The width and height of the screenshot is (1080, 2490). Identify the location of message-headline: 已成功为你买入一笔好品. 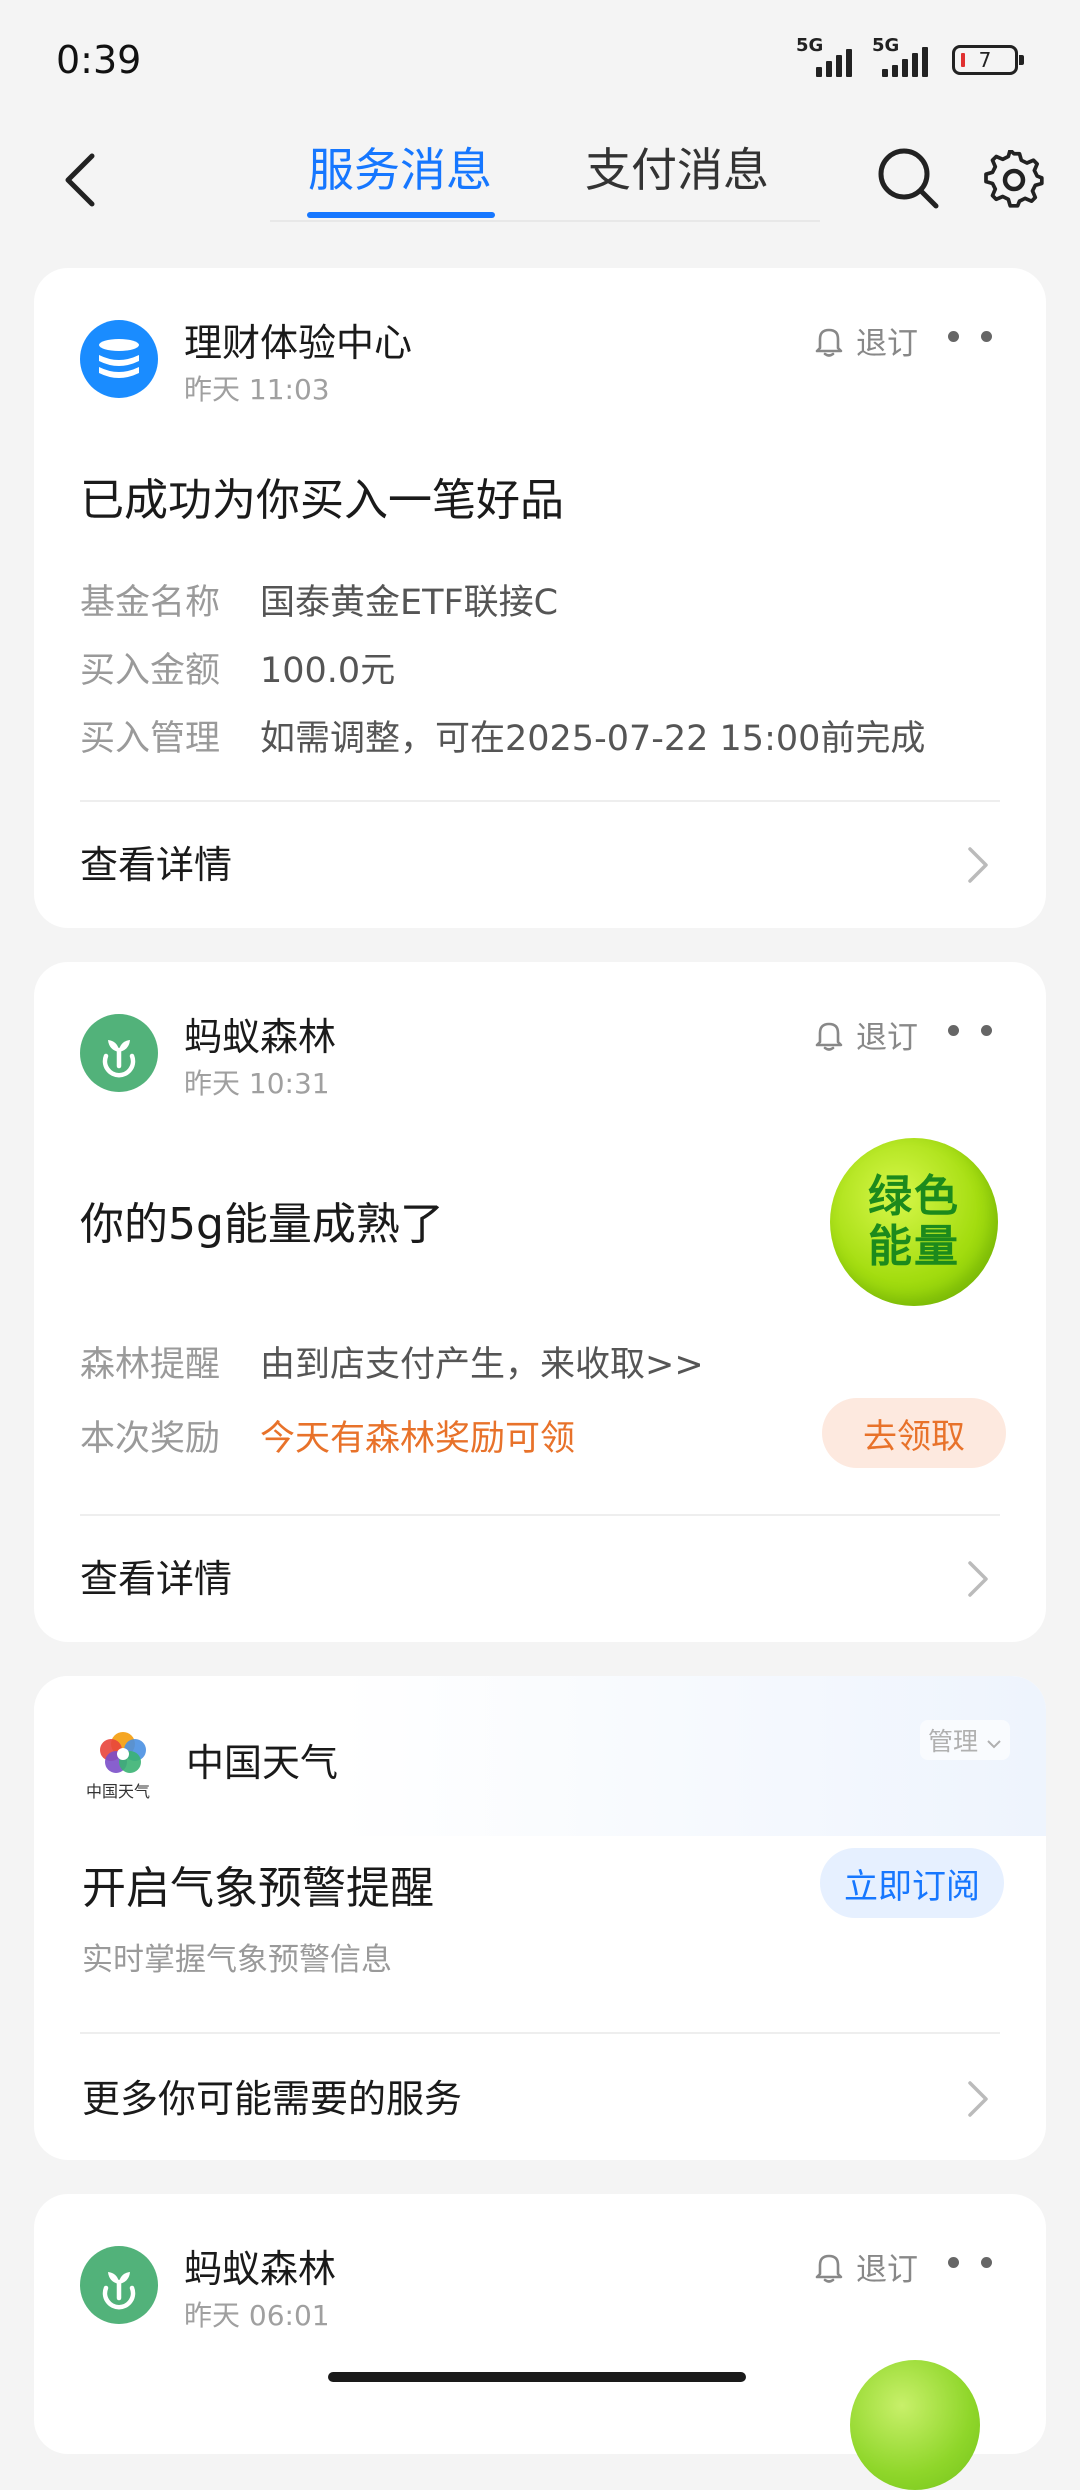
(322, 500).